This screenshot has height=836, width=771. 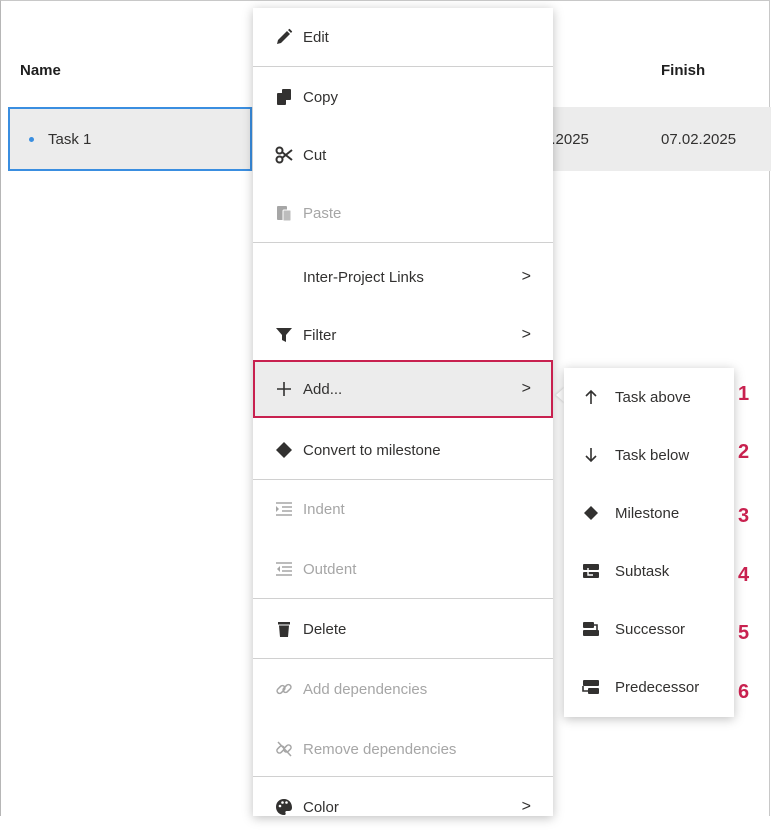 I want to click on menu-item-add: Add... >, so click(x=403, y=389).